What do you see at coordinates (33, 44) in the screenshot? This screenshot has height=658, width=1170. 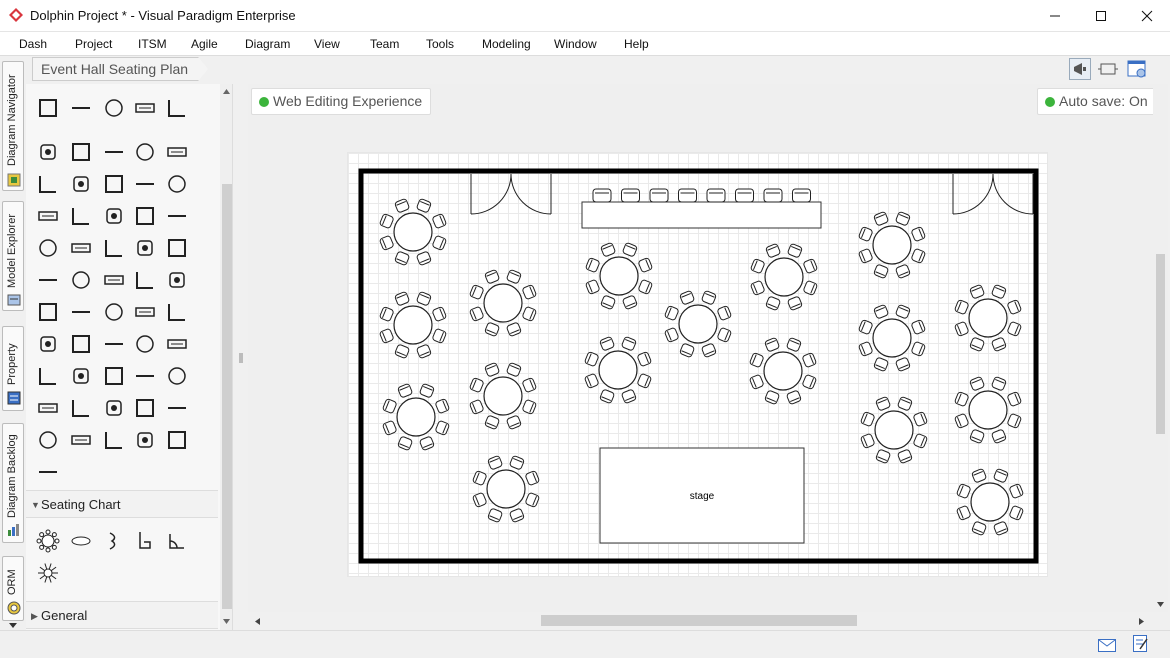 I see `menu-dash: Dash` at bounding box center [33, 44].